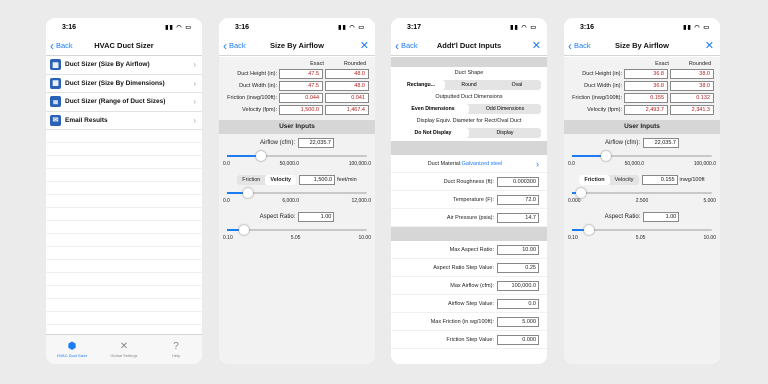 This screenshot has height=384, width=768. Describe the element at coordinates (642, 127) in the screenshot. I see `section-user-inputs: User Inputs` at that location.